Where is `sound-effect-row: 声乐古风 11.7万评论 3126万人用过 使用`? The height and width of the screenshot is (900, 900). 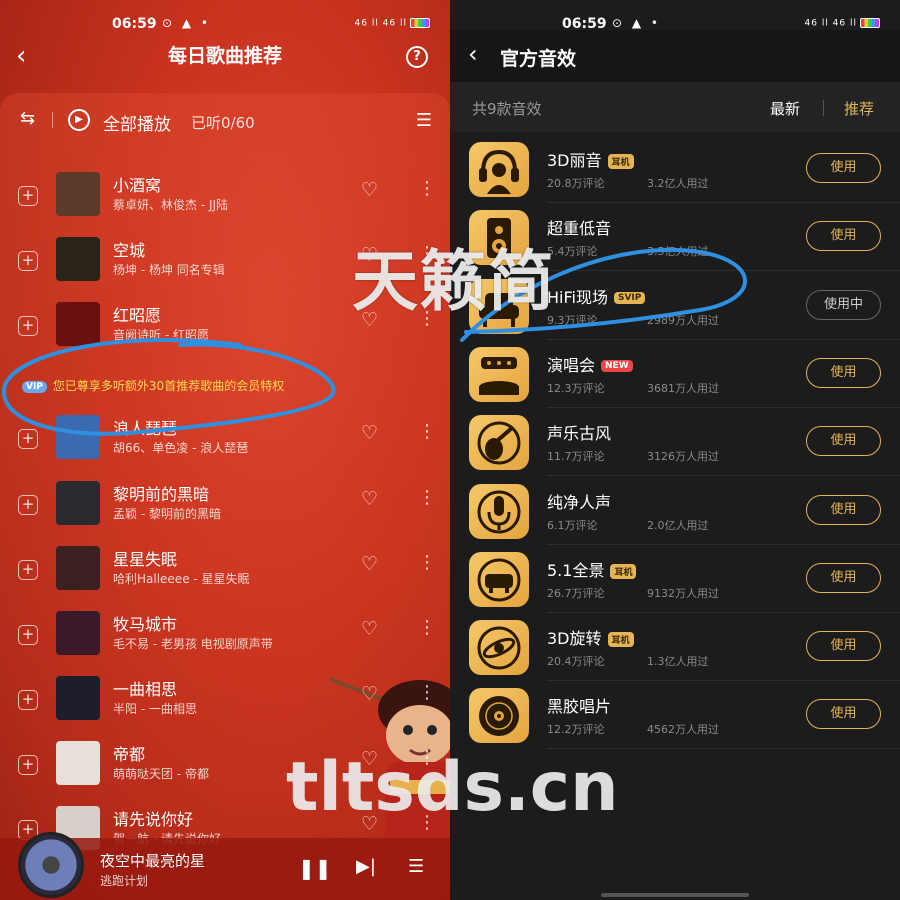 sound-effect-row: 声乐古风 11.7万评论 3126万人用过 使用 is located at coordinates (675, 442).